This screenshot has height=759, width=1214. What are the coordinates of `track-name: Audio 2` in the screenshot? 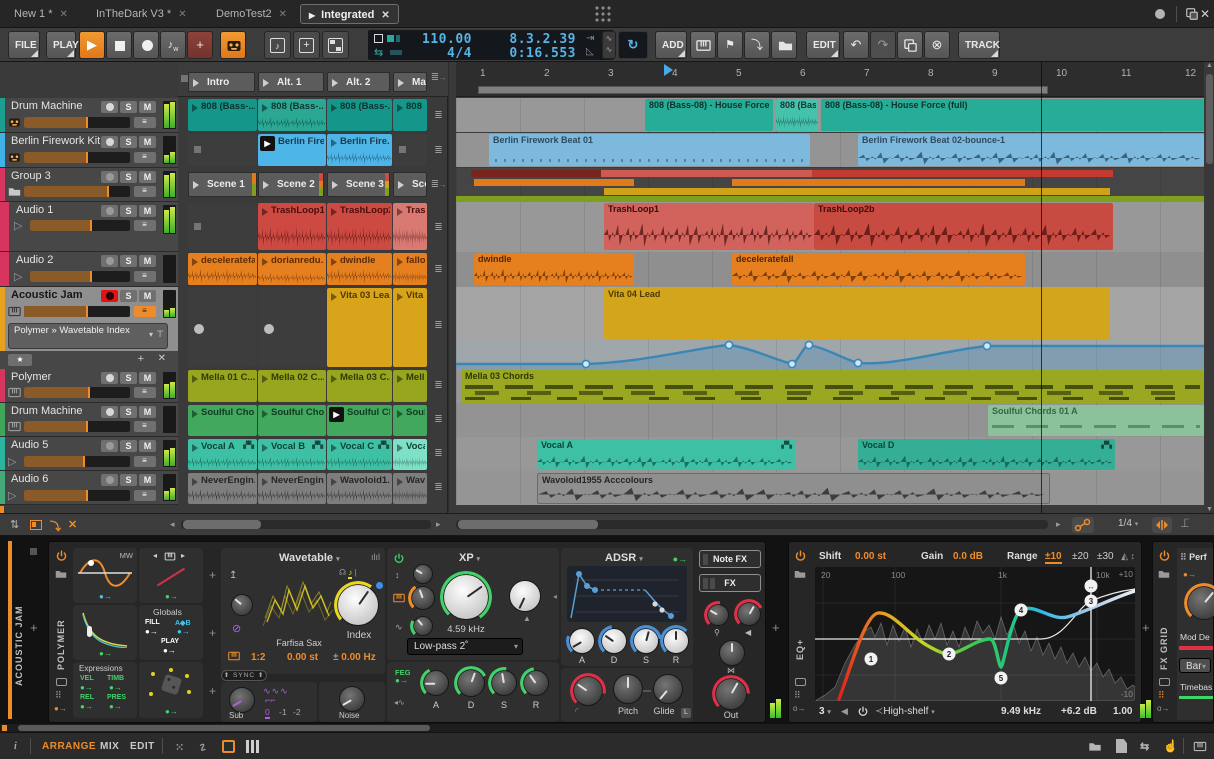 It's located at (34, 260).